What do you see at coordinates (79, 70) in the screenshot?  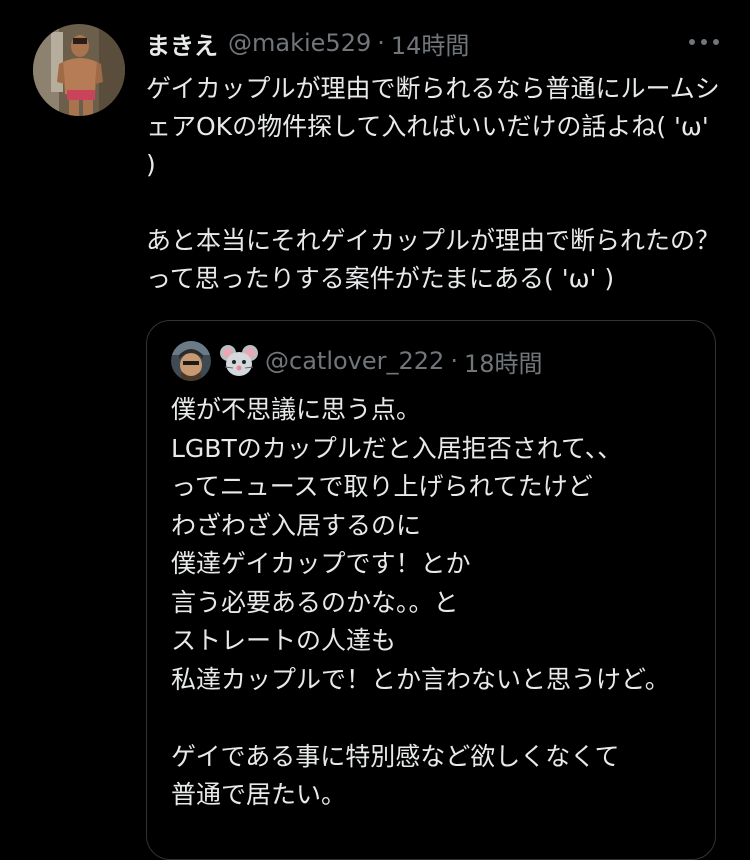 I see `user-avatar` at bounding box center [79, 70].